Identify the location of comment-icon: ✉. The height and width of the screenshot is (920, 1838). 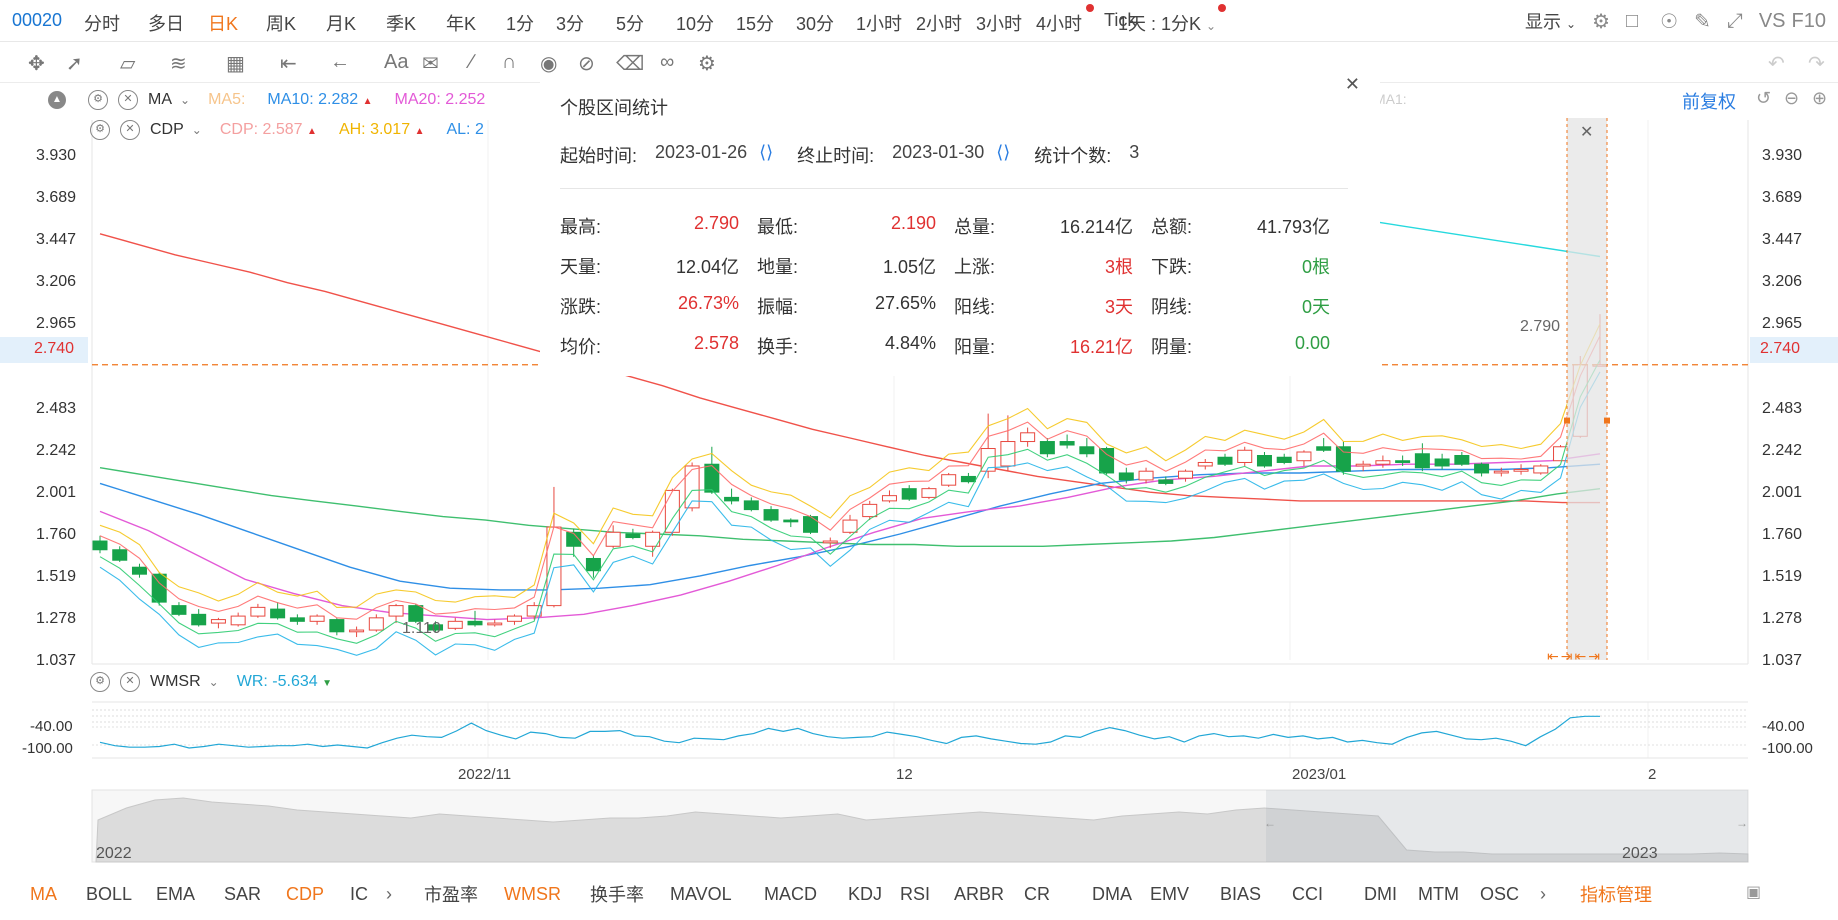
(430, 63).